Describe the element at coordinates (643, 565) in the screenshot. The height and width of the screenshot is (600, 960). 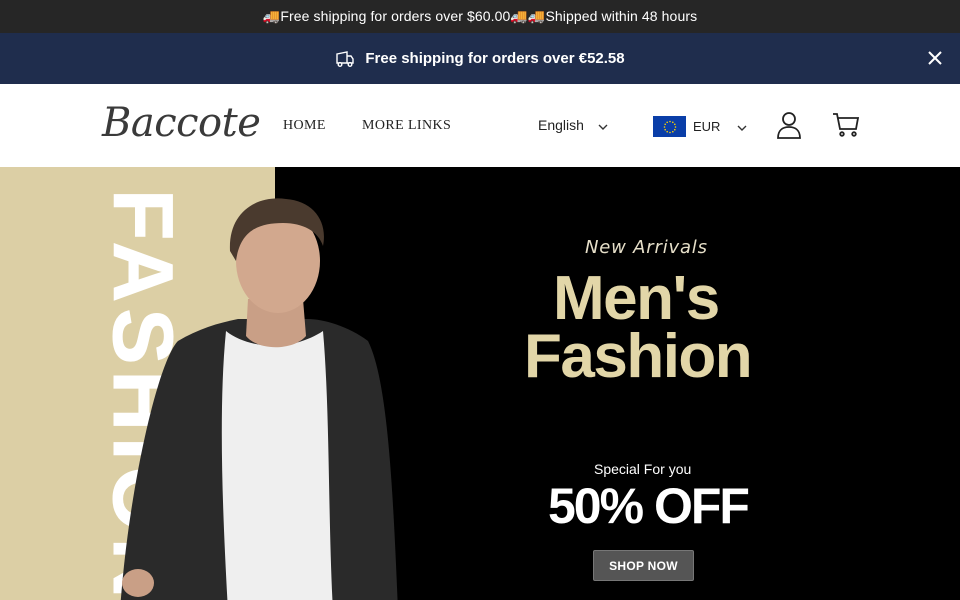
I see `shop-now-button: SHOP NOW` at that location.